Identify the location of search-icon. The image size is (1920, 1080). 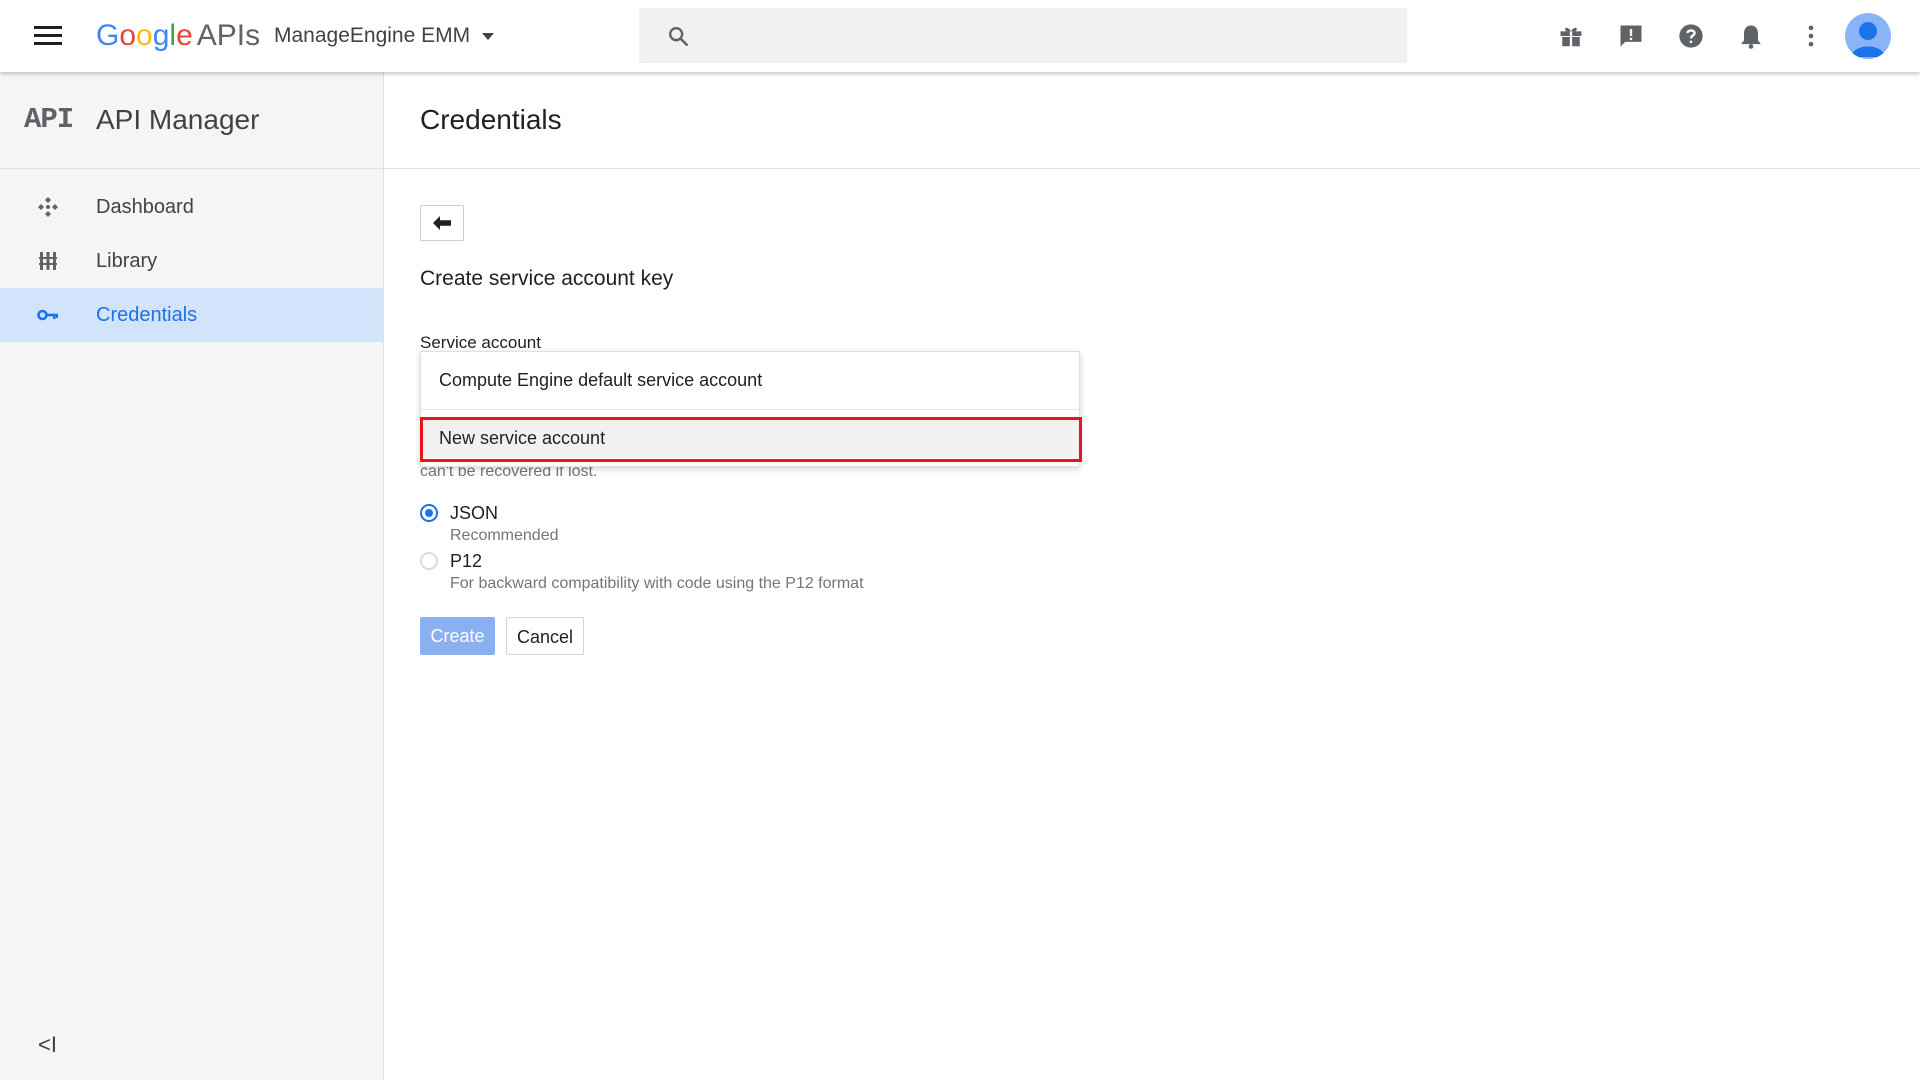
(678, 36).